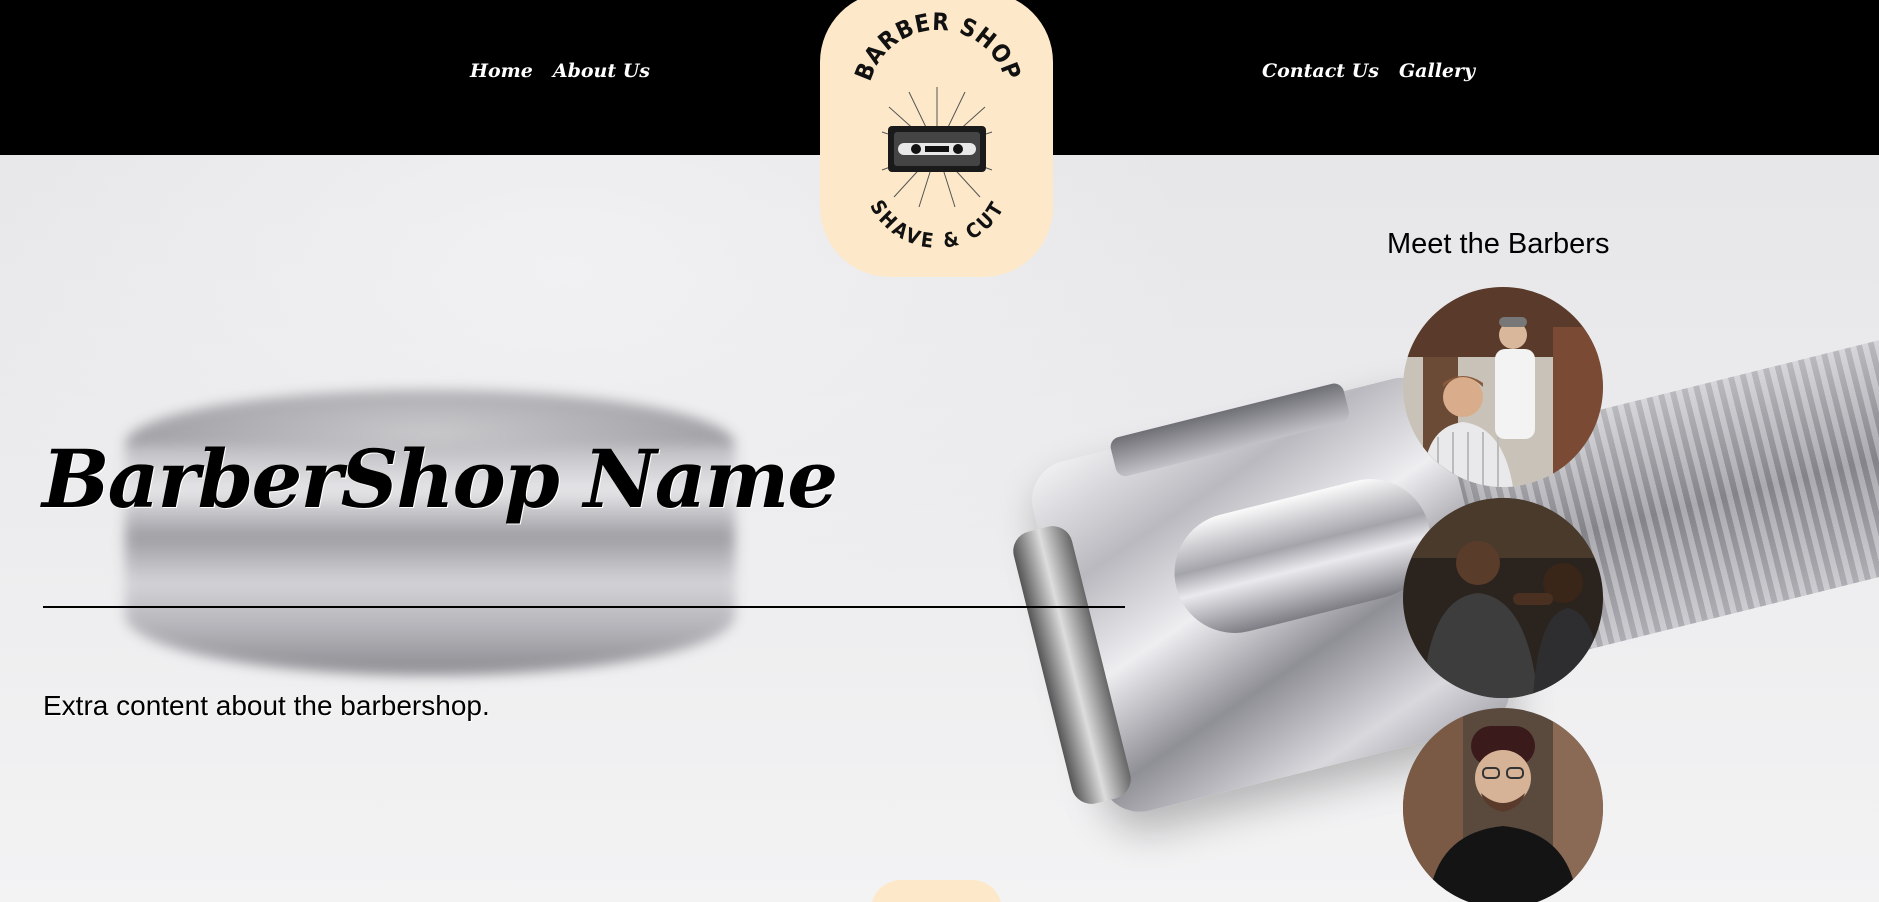  I want to click on divider, so click(584, 607).